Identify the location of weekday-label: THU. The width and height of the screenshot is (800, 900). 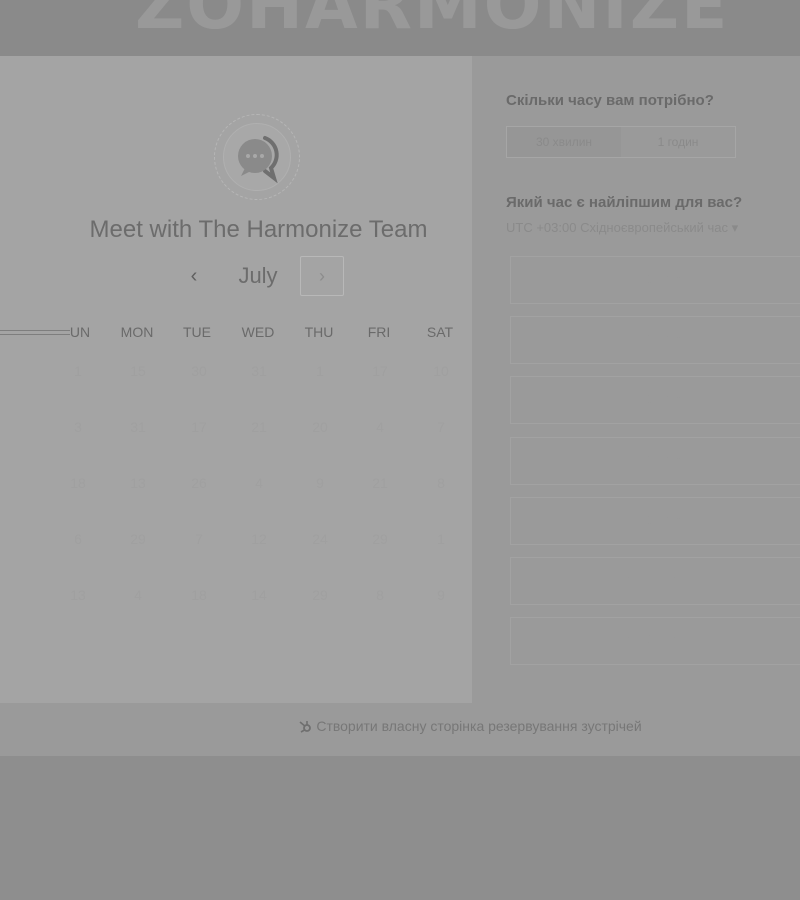
(319, 332).